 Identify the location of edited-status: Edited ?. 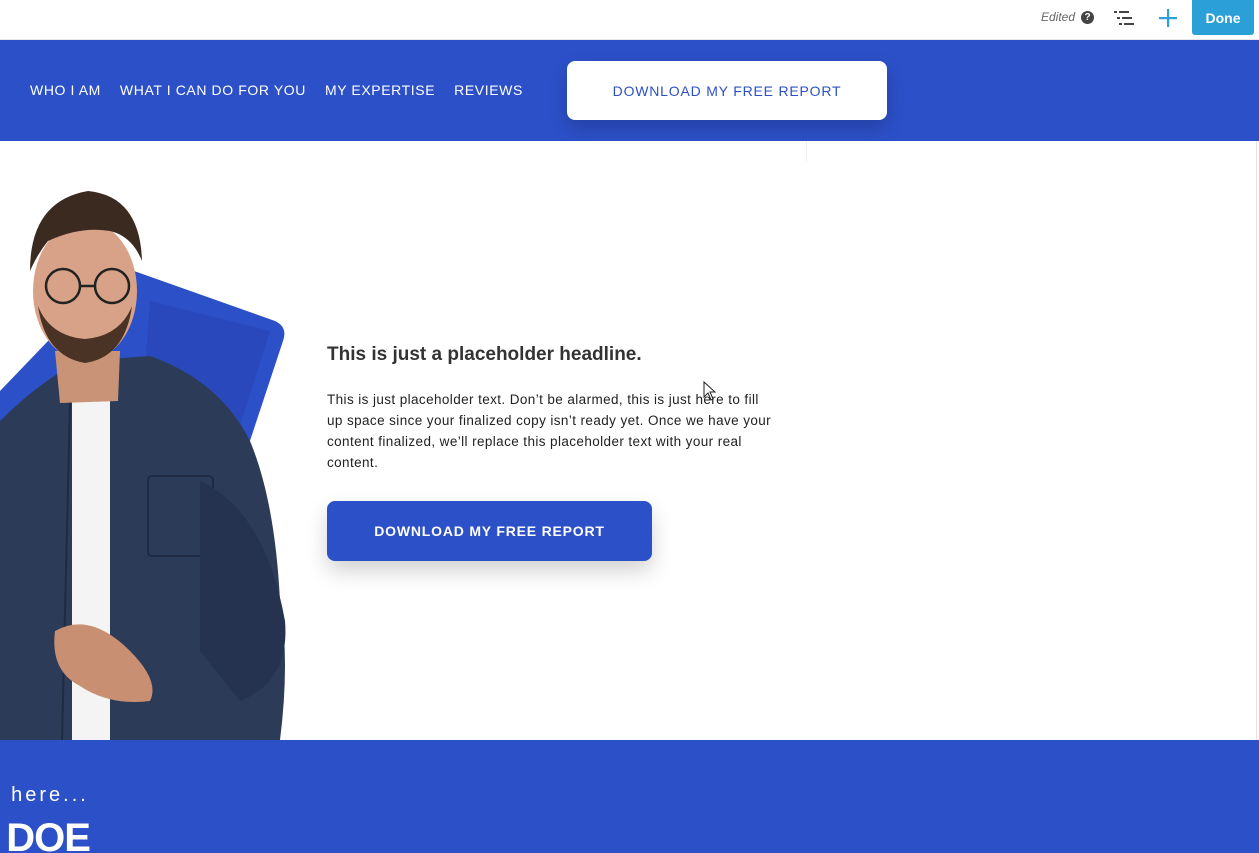
(1068, 17).